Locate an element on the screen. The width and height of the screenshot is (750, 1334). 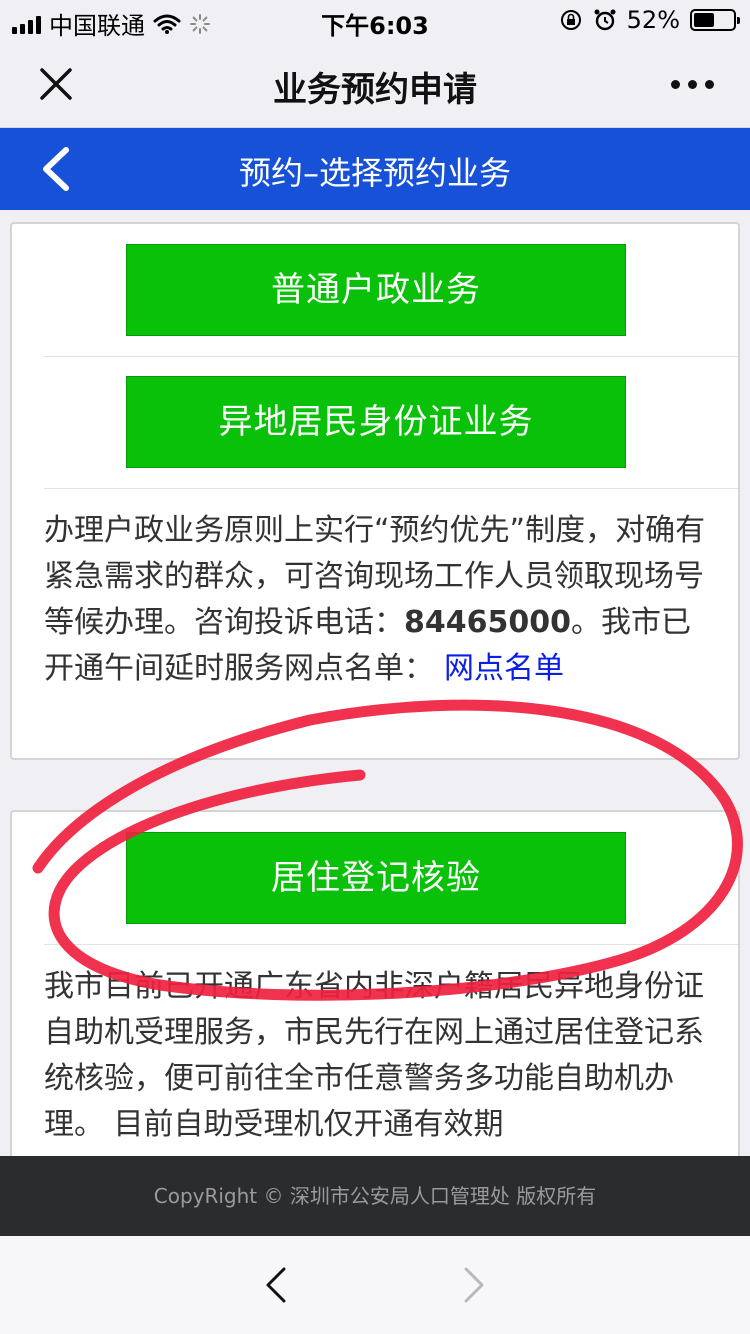
hotline-number: 84465000 is located at coordinates (487, 622).